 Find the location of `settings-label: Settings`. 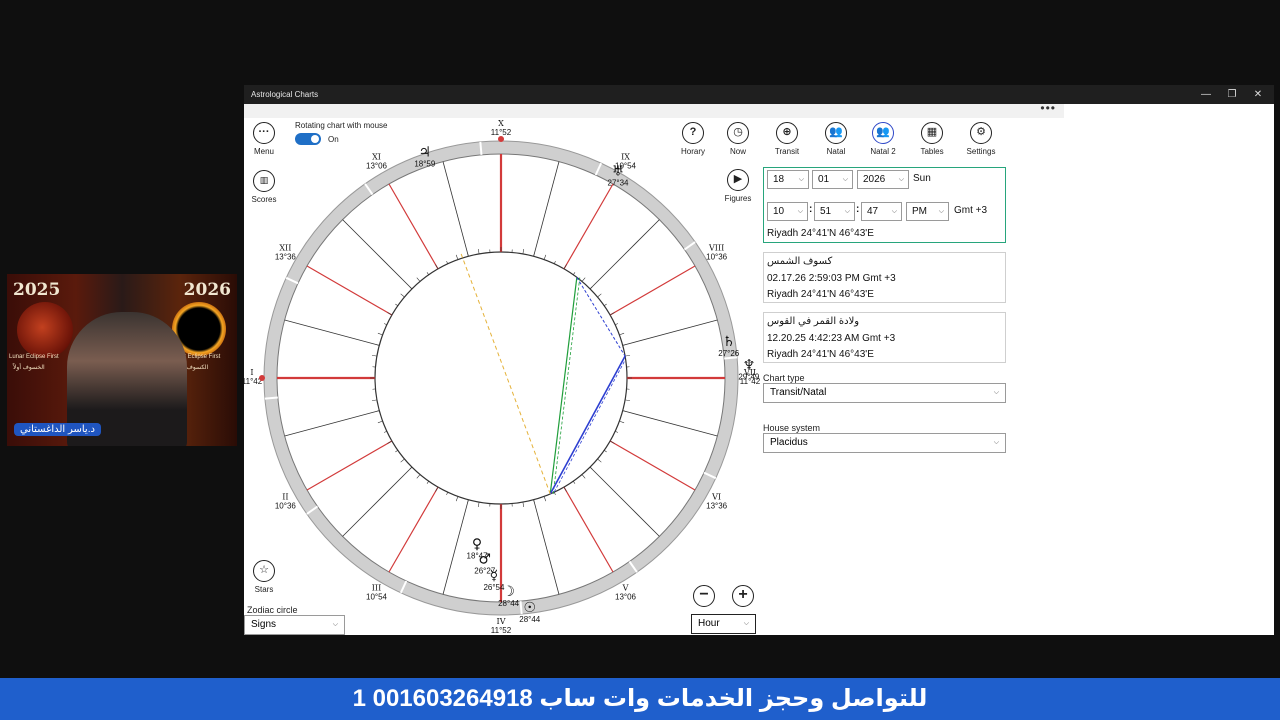

settings-label: Settings is located at coordinates (981, 151).